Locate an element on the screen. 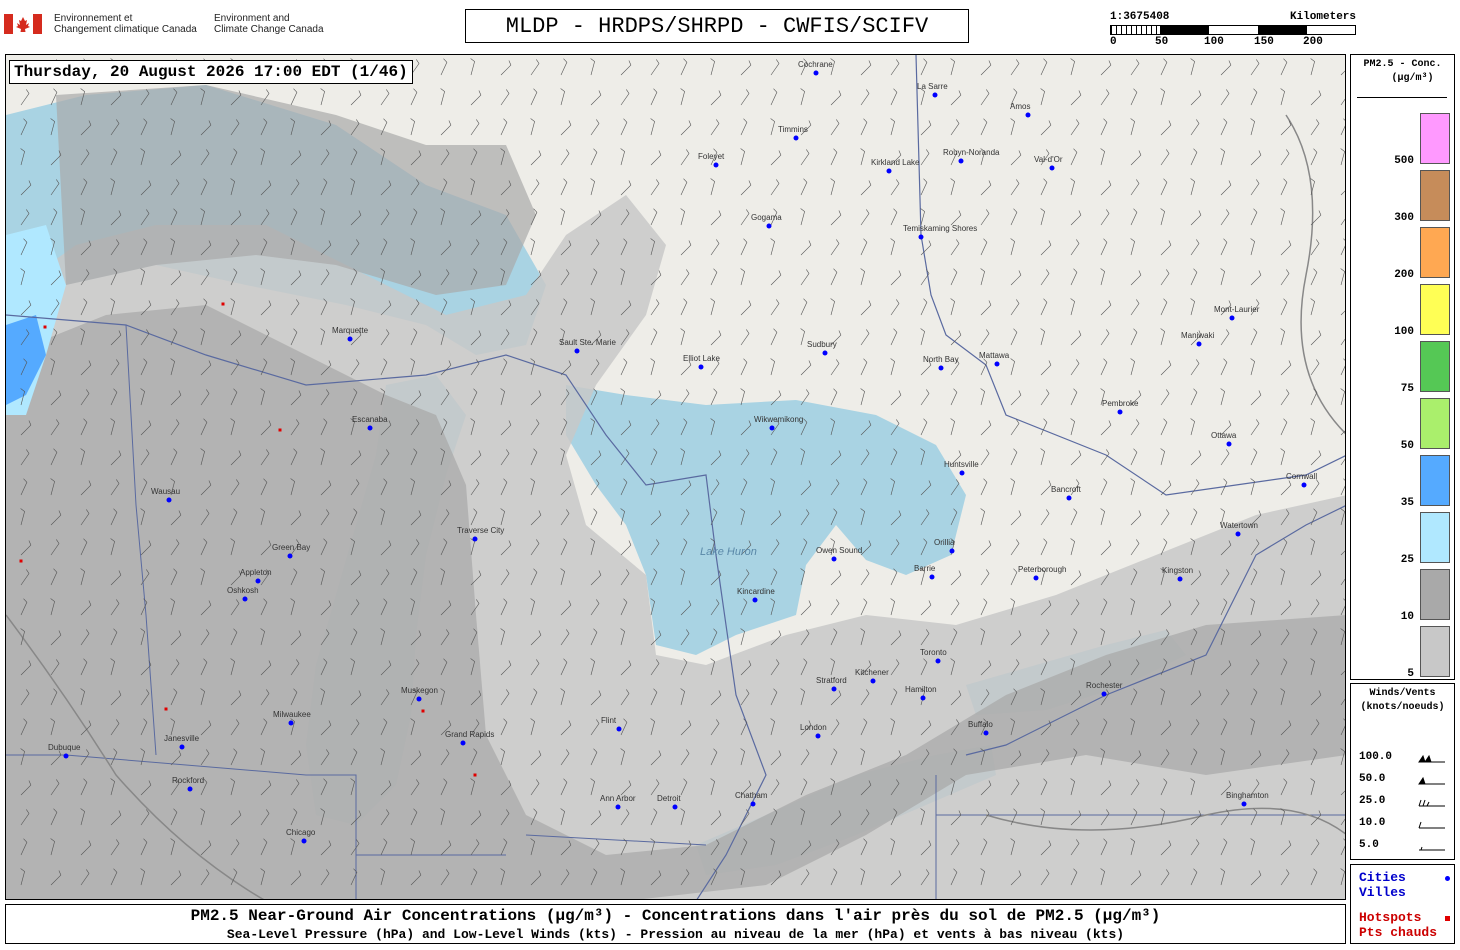 The height and width of the screenshot is (950, 1460). city-label: Wausau is located at coordinates (166, 491).